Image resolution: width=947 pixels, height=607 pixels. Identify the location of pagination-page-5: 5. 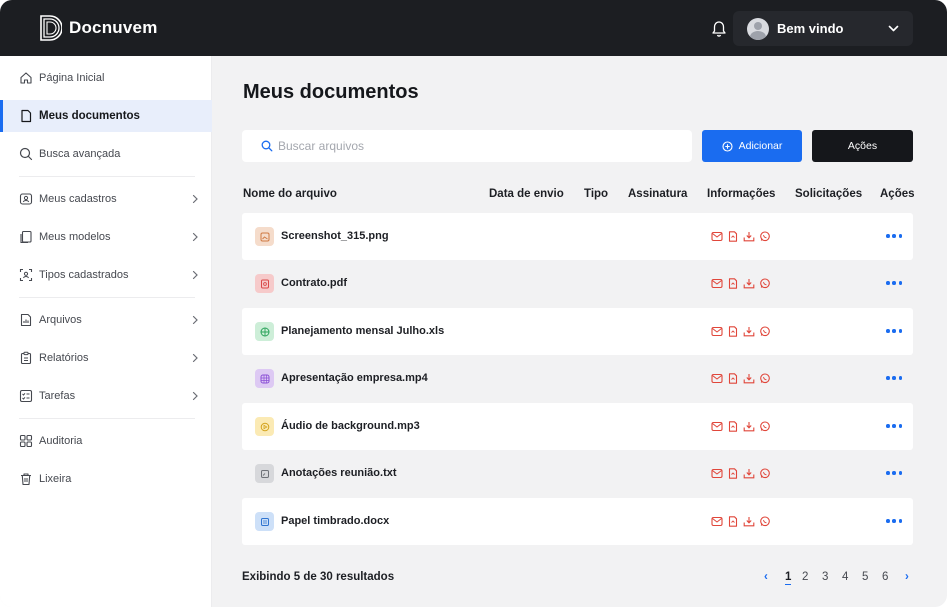
(865, 577).